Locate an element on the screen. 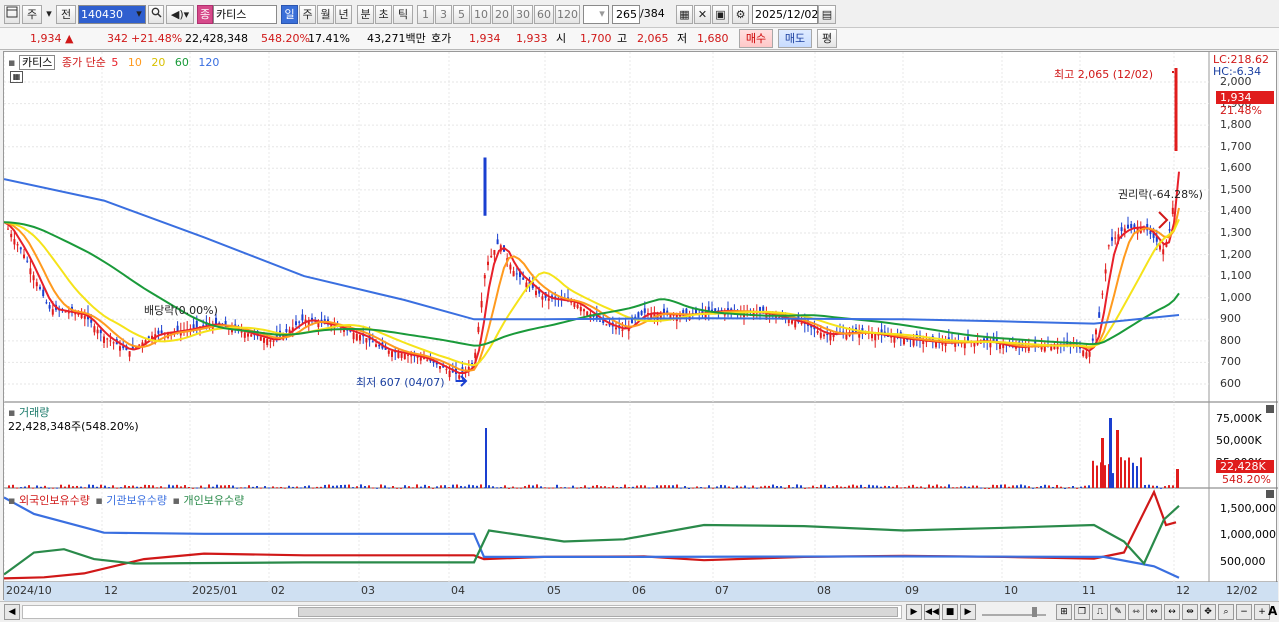  price-tick: 700 is located at coordinates (1230, 362).